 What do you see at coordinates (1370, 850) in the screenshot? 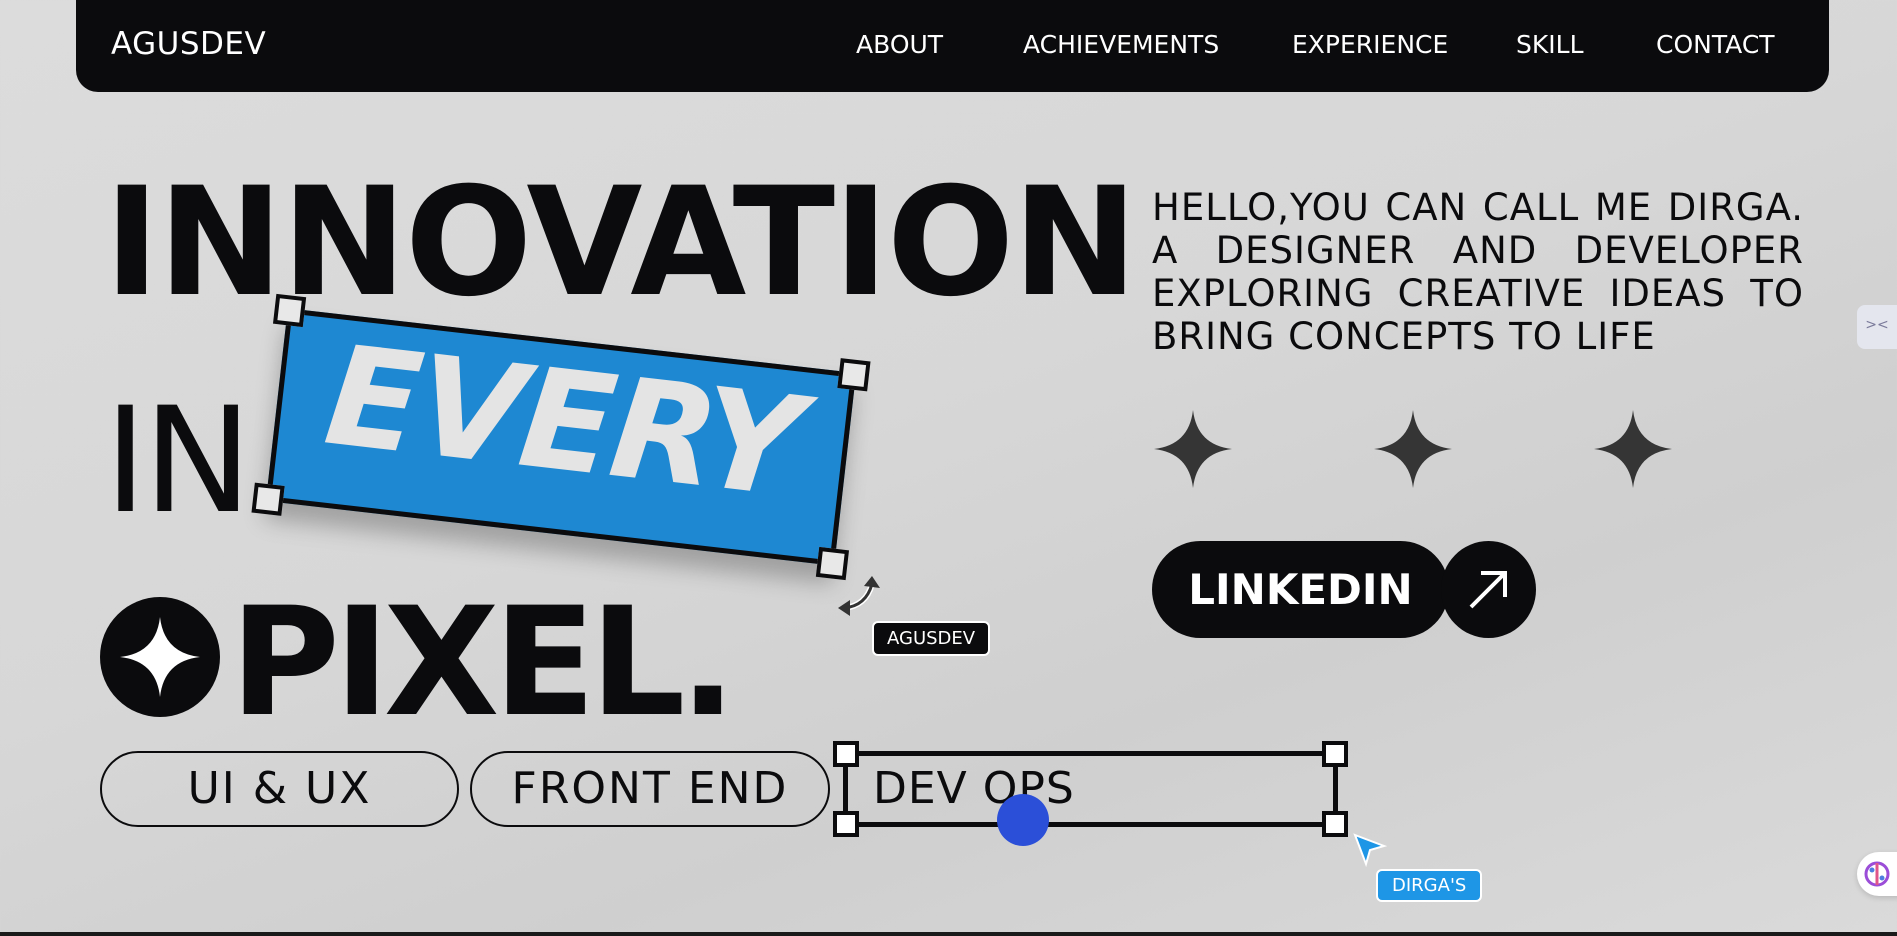
I see `cursor-arrow-icon` at bounding box center [1370, 850].